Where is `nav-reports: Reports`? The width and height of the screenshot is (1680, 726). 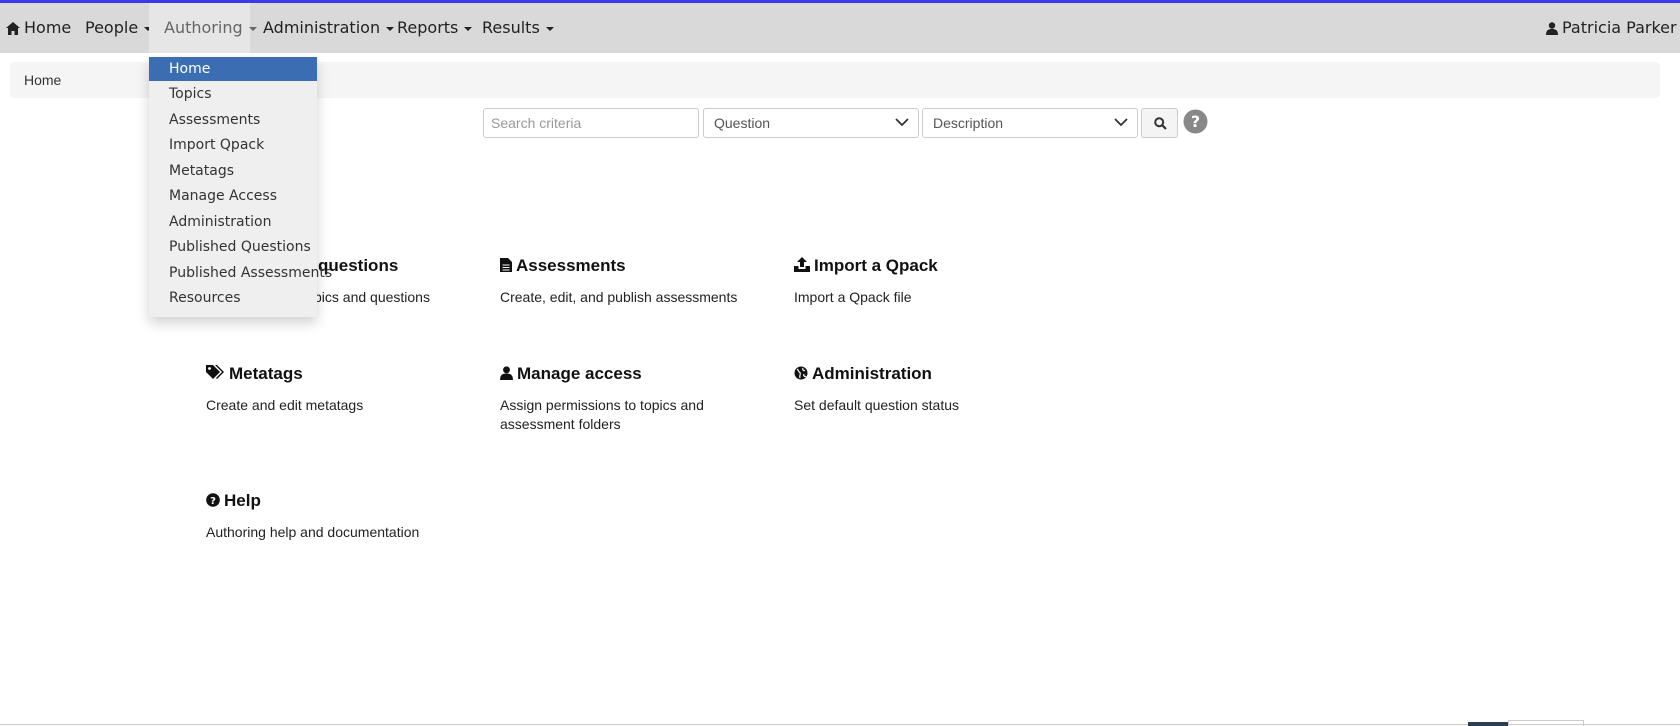 nav-reports: Reports is located at coordinates (435, 28).